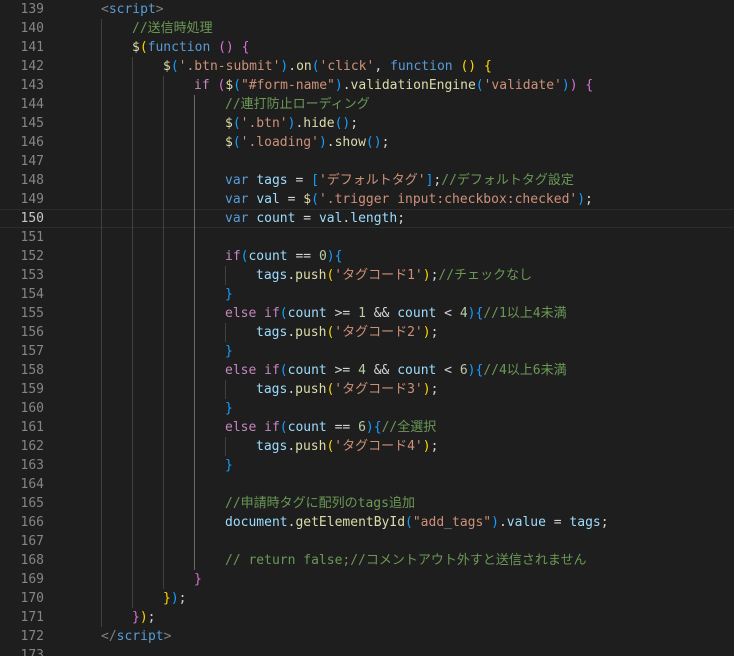 This screenshot has height=656, width=734. I want to click on code-token: value, so click(526, 522).